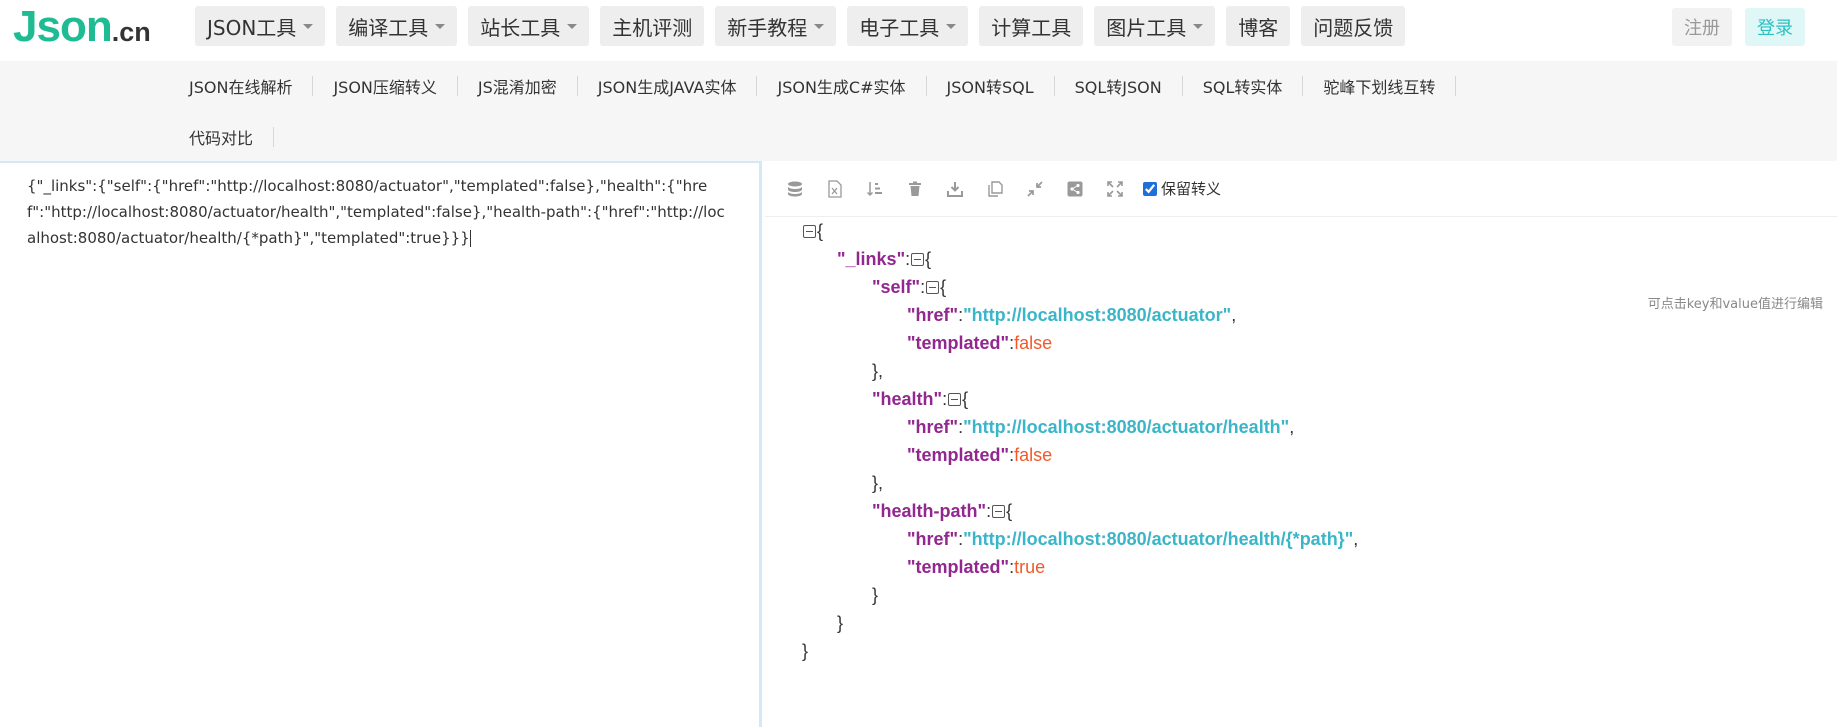 The width and height of the screenshot is (1837, 727). I want to click on nav-item-7: 图片工具, so click(1155, 26).